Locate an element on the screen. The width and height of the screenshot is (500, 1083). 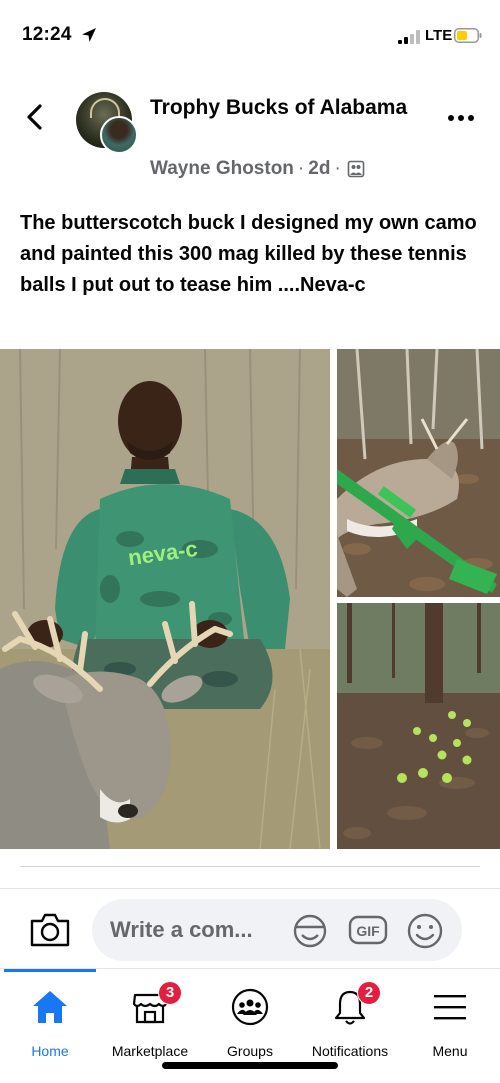
comment-input: Write a com... GIF is located at coordinates (277, 930).